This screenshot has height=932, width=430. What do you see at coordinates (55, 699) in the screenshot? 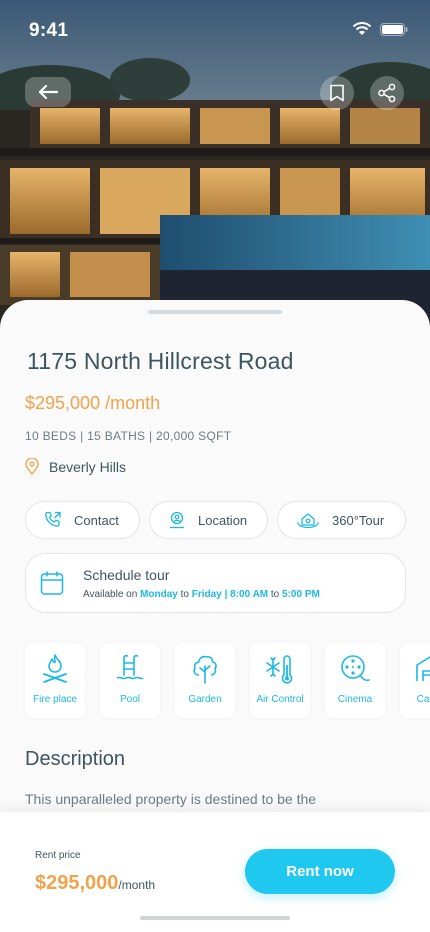
I see `amenity-label: Fire place` at bounding box center [55, 699].